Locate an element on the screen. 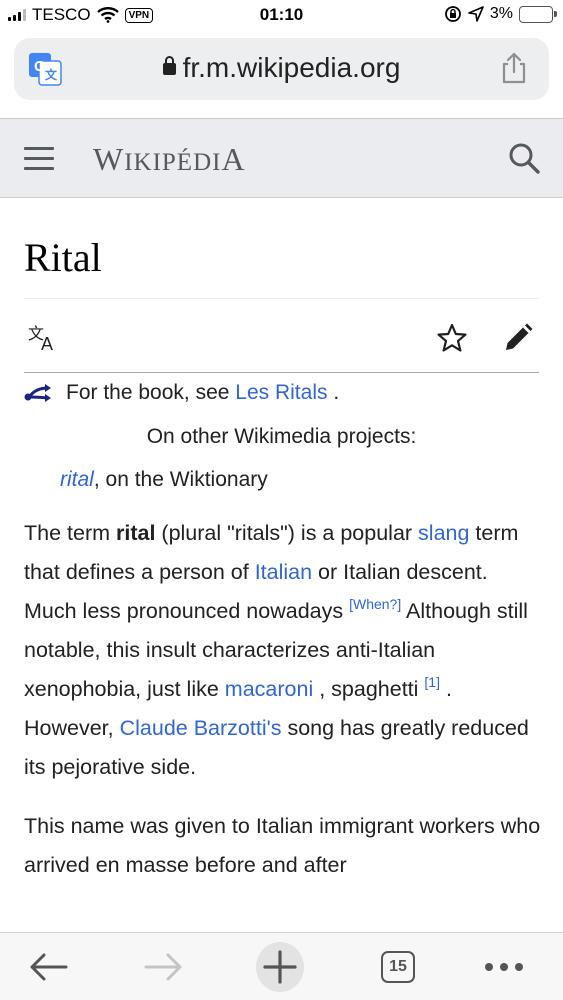 This screenshot has width=563, height=1000. hatnote: For the book, see Les Ritals . is located at coordinates (181, 393).